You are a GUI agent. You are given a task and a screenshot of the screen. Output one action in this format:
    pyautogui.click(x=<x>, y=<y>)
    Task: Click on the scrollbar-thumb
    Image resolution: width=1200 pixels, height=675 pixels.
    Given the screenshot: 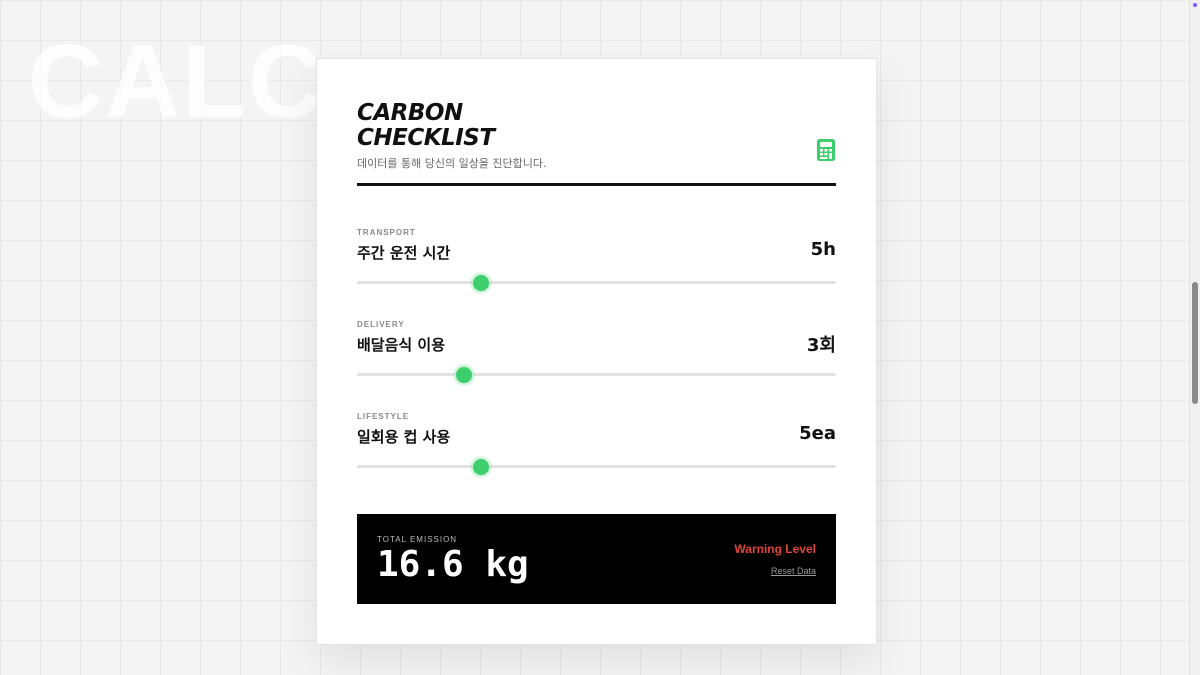 What is the action you would take?
    pyautogui.click(x=1195, y=343)
    